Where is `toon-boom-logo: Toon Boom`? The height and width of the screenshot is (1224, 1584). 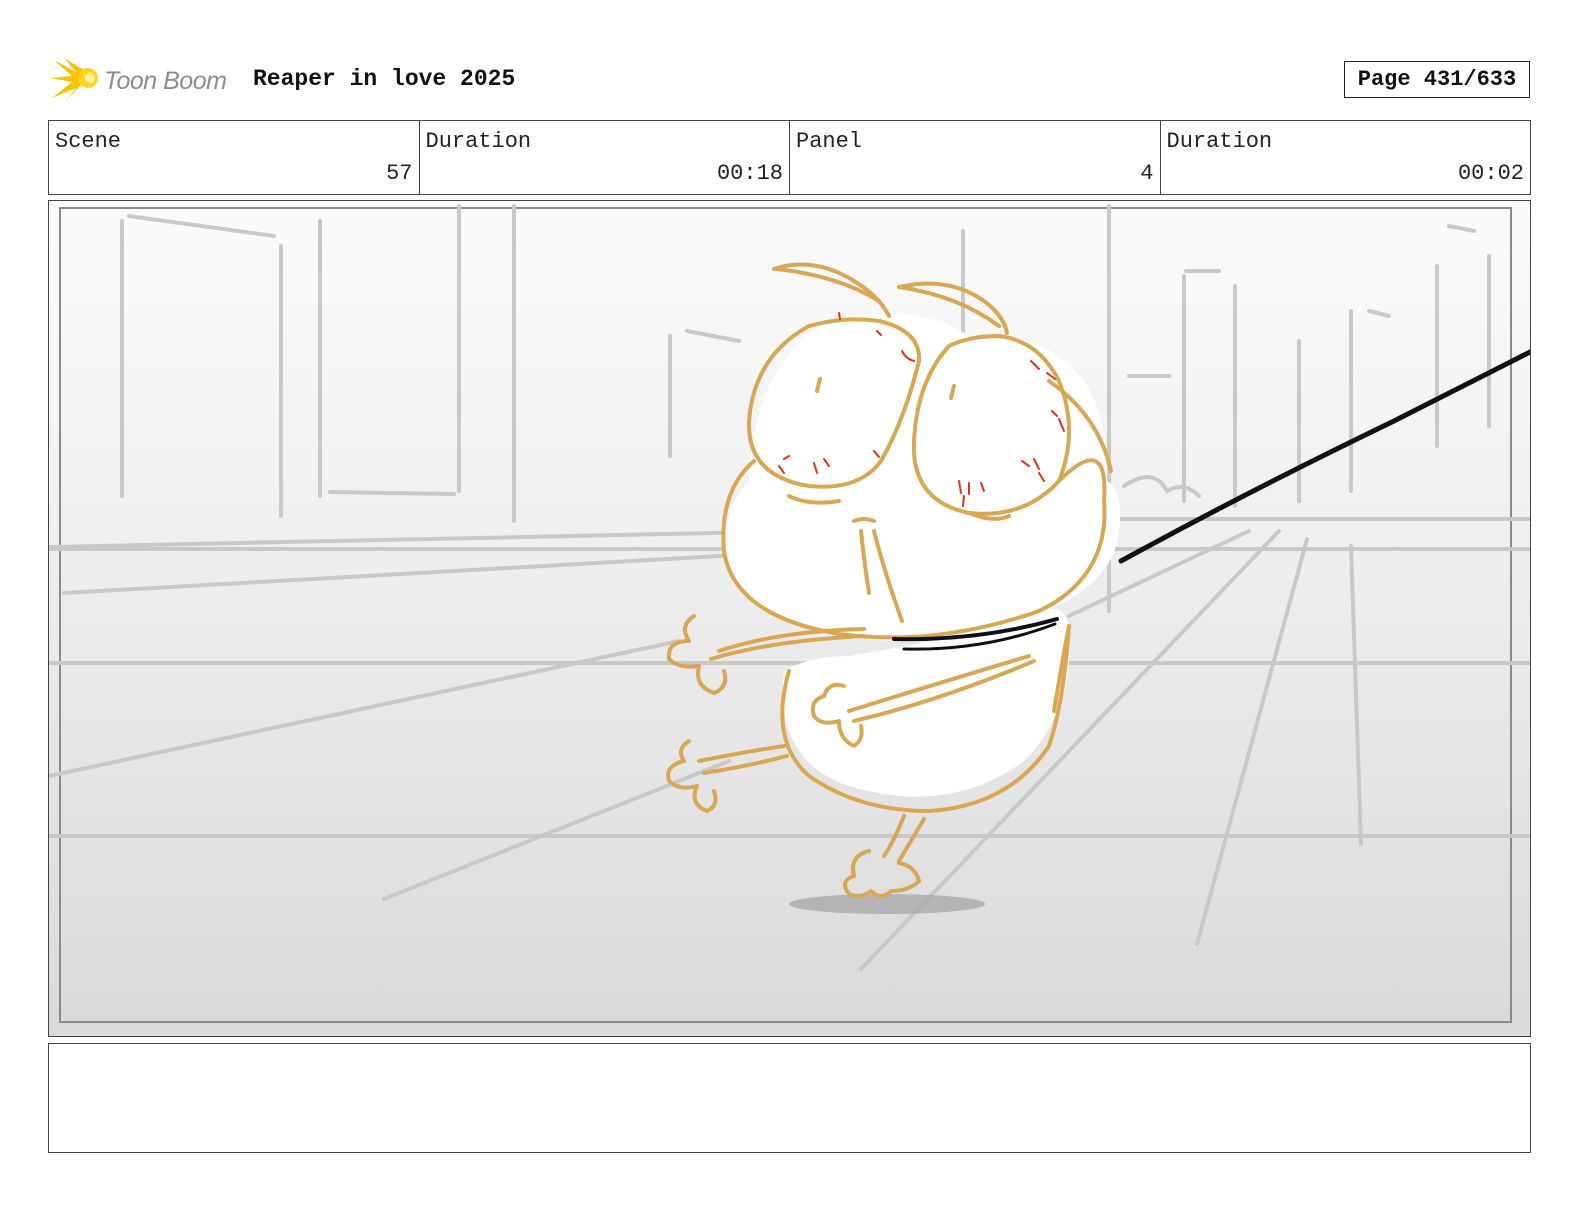 toon-boom-logo: Toon Boom is located at coordinates (145, 80).